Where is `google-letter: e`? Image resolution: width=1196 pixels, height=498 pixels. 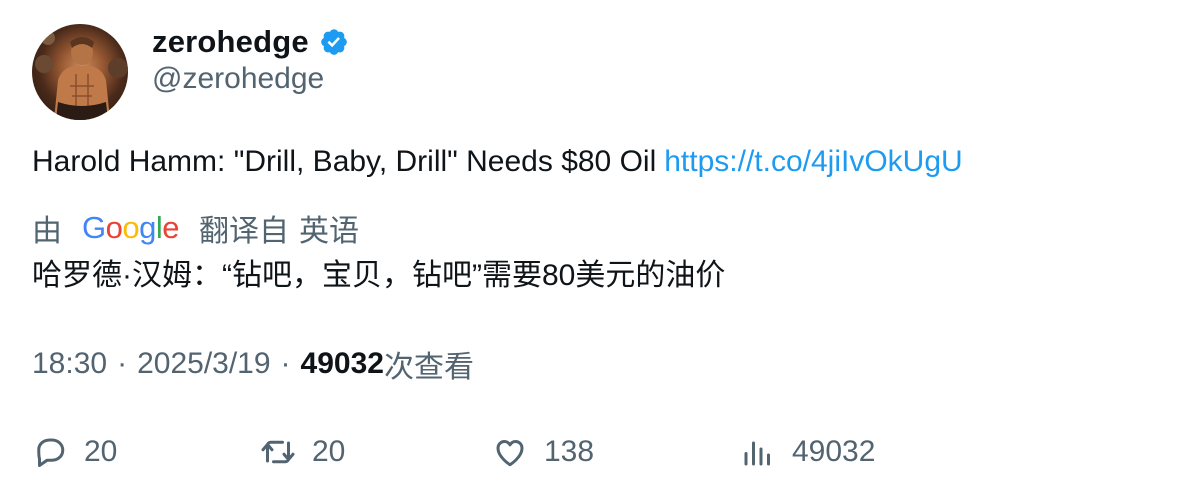
google-letter: e is located at coordinates (171, 227).